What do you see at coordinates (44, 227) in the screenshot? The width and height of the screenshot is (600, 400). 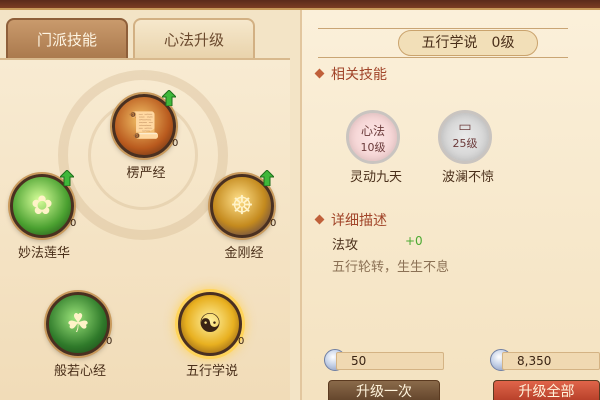 I see `skill-node-miaofa: ✿ 0 妙法莲华` at bounding box center [44, 227].